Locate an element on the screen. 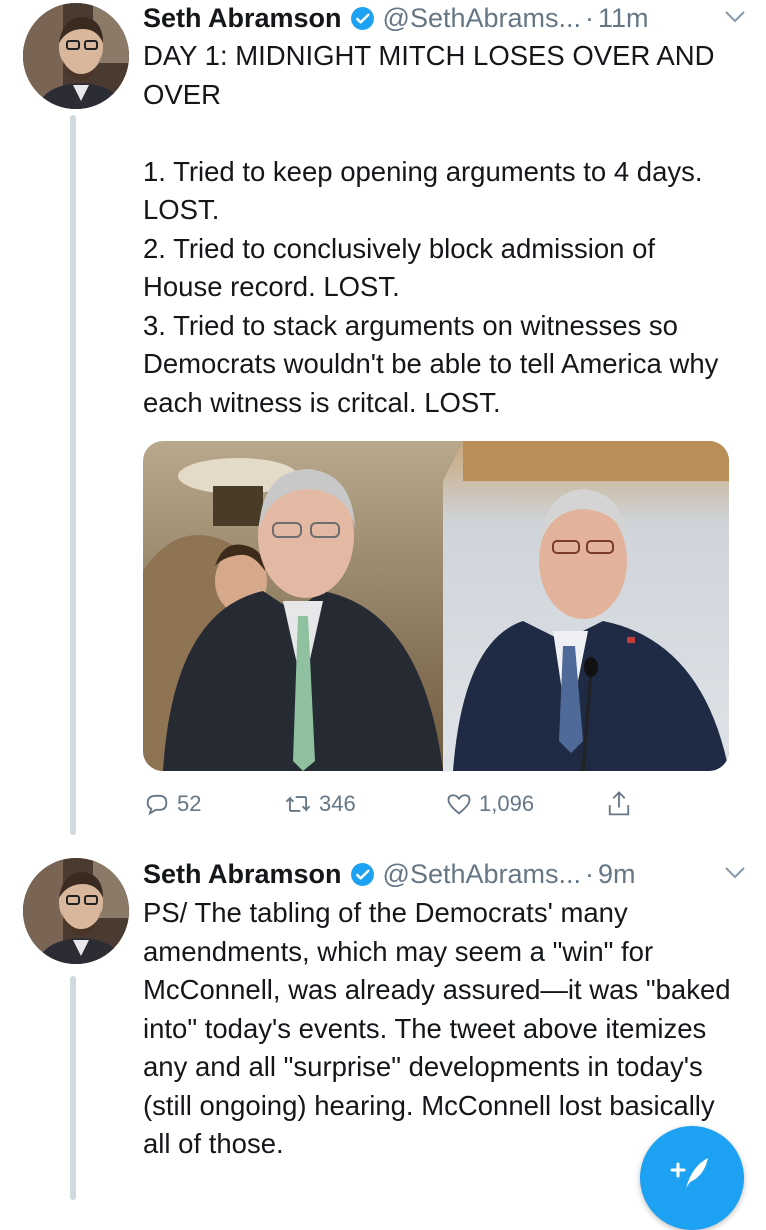 The width and height of the screenshot is (766, 1230). tweet-timestamp: 9m is located at coordinates (617, 874).